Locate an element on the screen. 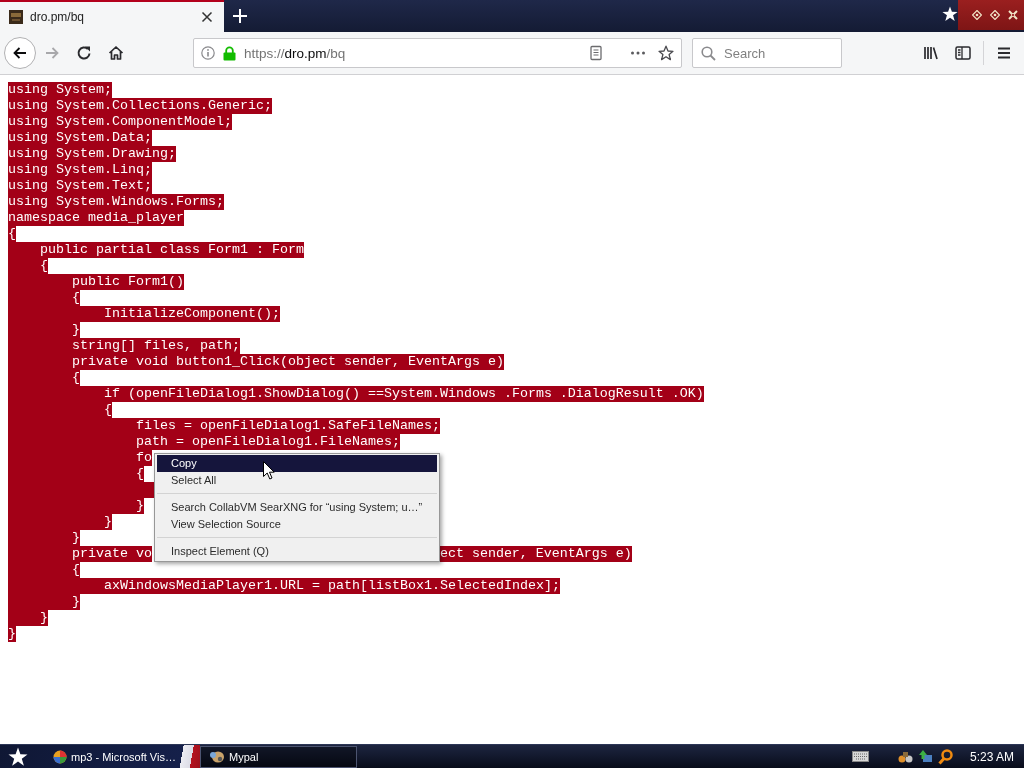  tab-title: dro.pm/bq is located at coordinates (58, 17).